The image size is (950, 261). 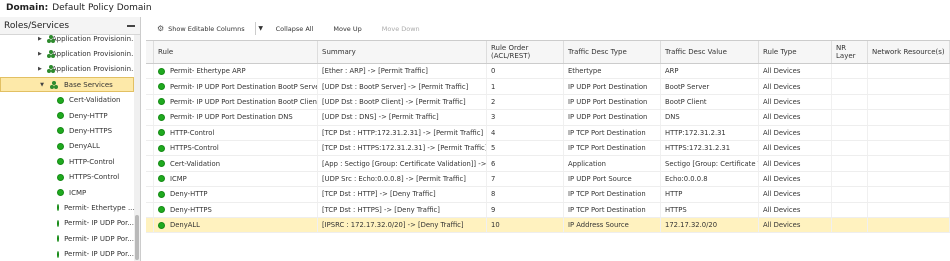 What do you see at coordinates (88, 115) in the screenshot?
I see `tree-item-label: Deny-HTTP` at bounding box center [88, 115].